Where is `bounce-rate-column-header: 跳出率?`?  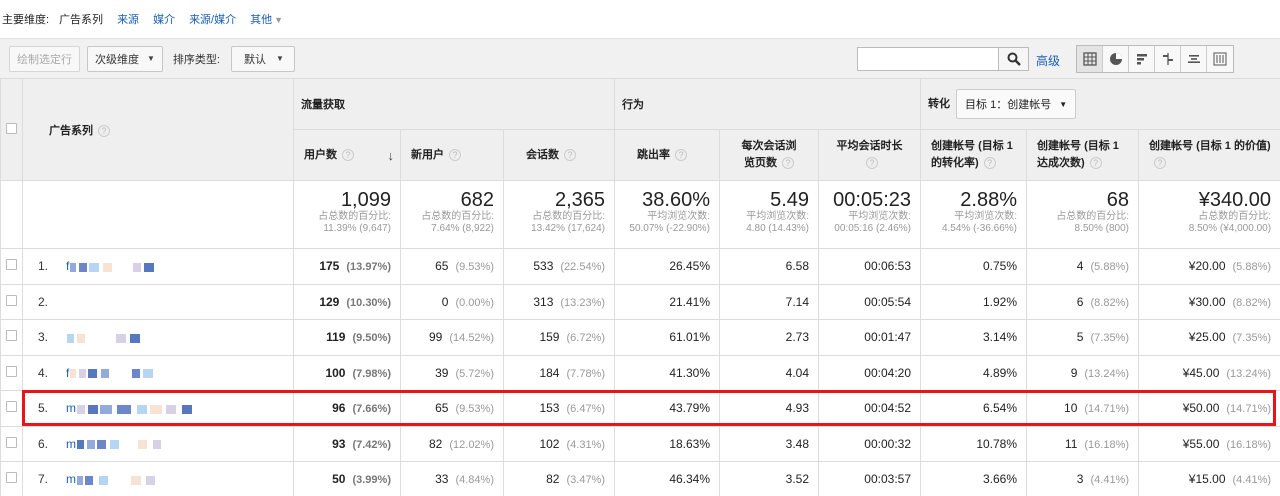 bounce-rate-column-header: 跳出率? is located at coordinates (667, 155).